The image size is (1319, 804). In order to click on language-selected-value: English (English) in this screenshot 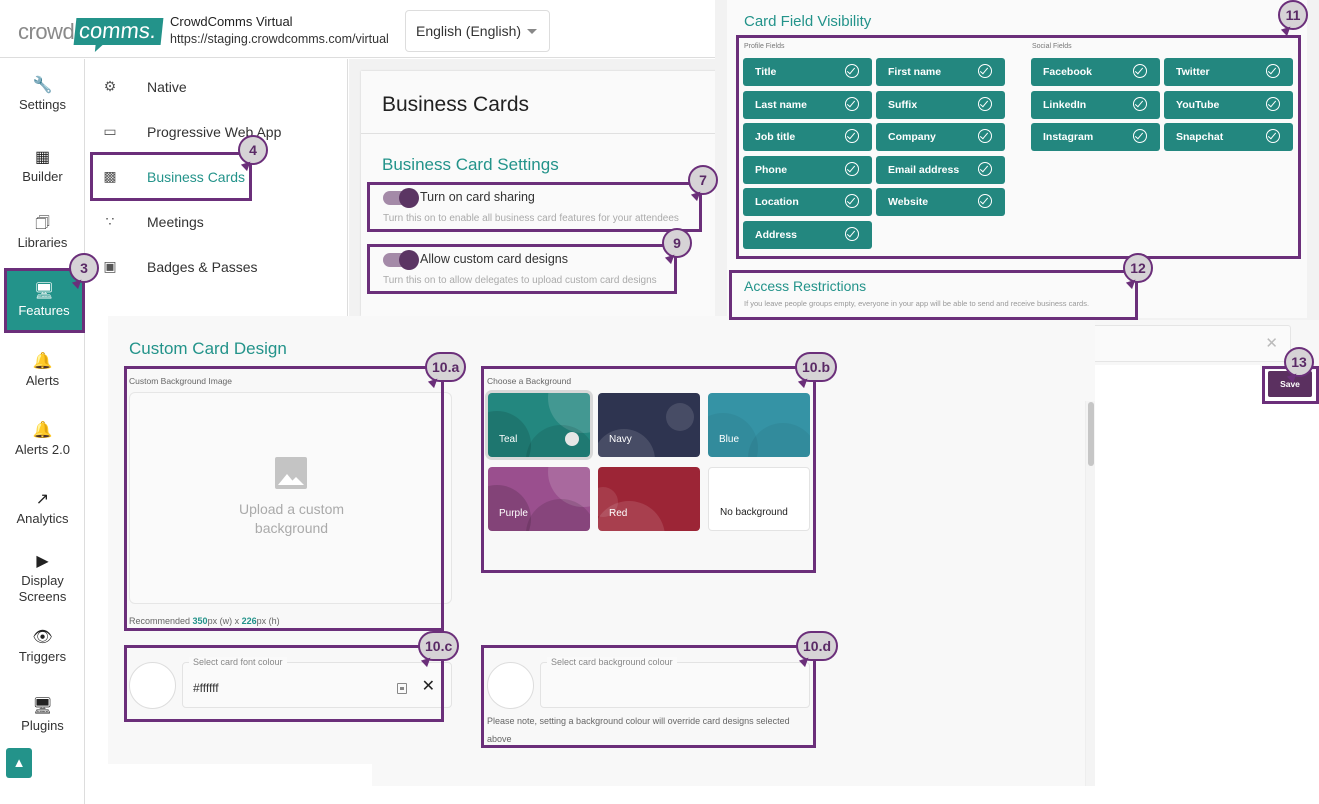, I will do `click(469, 31)`.